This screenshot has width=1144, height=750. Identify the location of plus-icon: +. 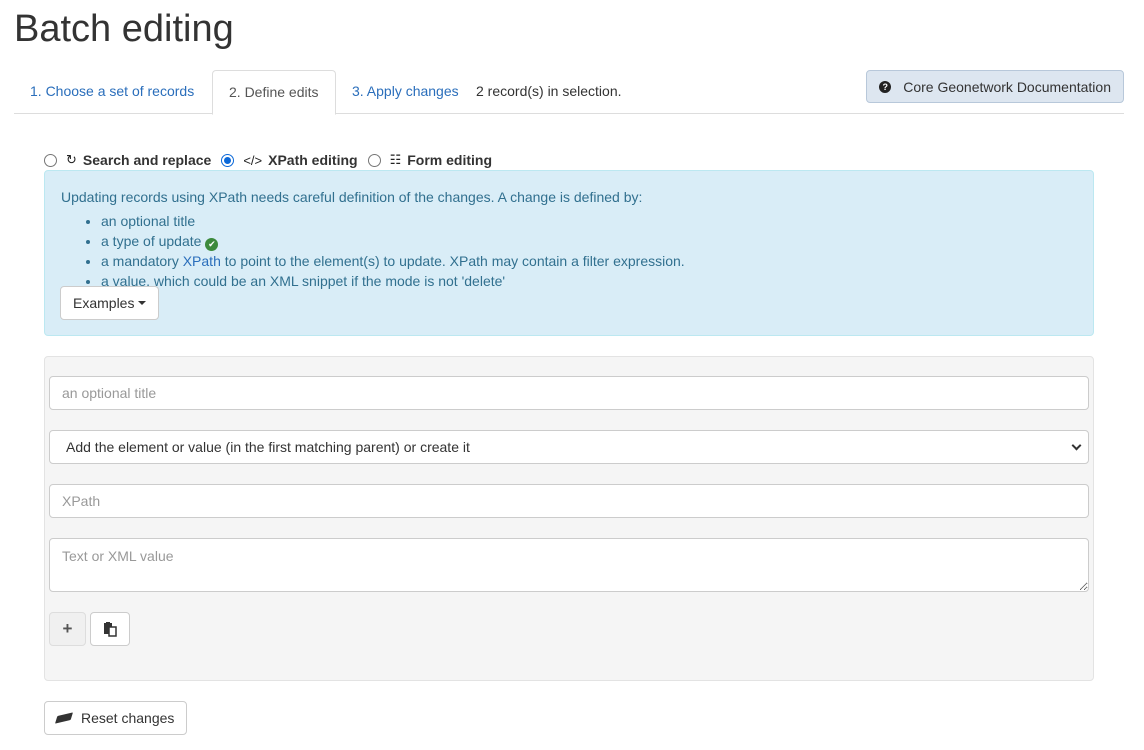
(67, 628).